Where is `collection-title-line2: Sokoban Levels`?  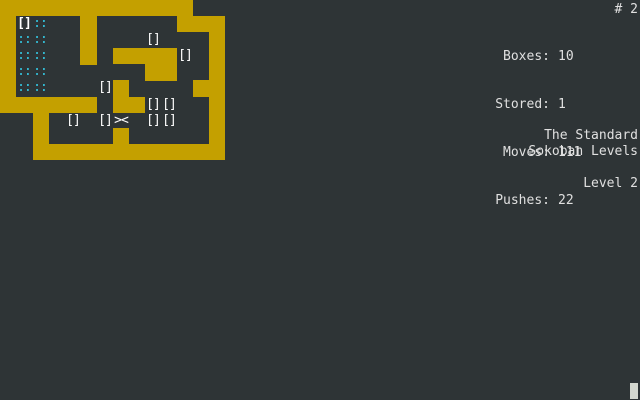 collection-title-line2: Sokoban Levels is located at coordinates (583, 151).